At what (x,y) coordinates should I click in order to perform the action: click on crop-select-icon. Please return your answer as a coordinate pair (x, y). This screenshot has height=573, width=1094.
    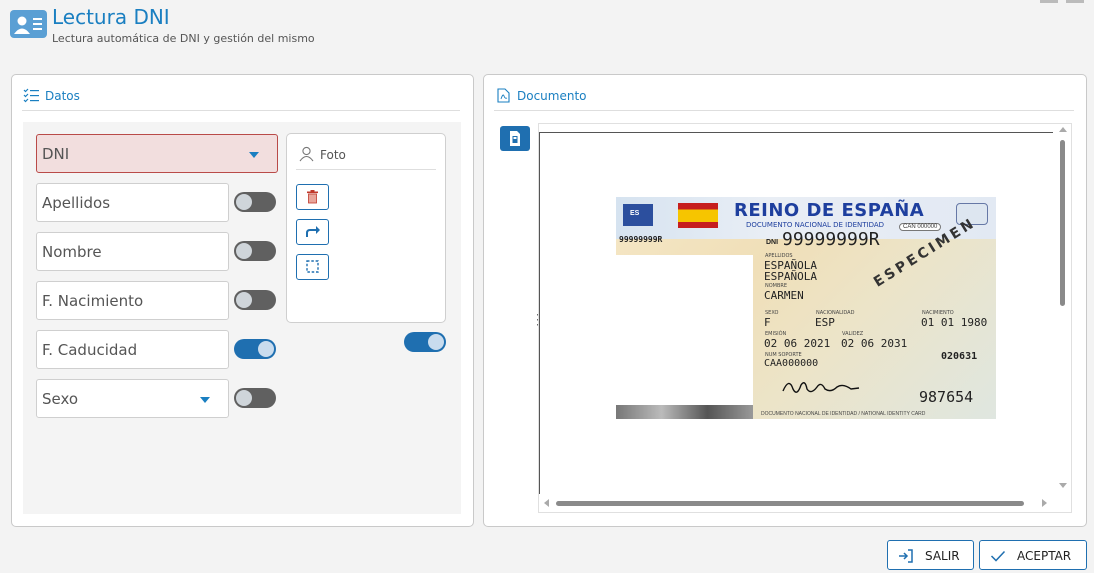
    Looking at the image, I should click on (312, 266).